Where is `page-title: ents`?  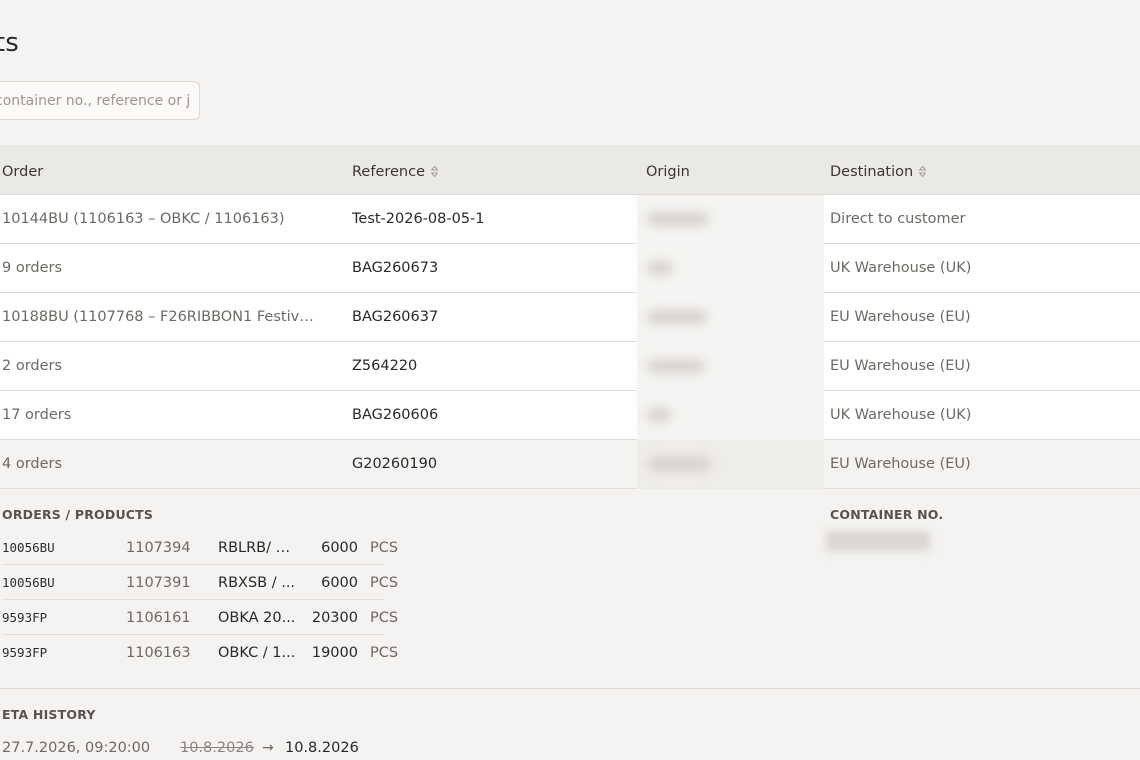 page-title: ents is located at coordinates (10, 43).